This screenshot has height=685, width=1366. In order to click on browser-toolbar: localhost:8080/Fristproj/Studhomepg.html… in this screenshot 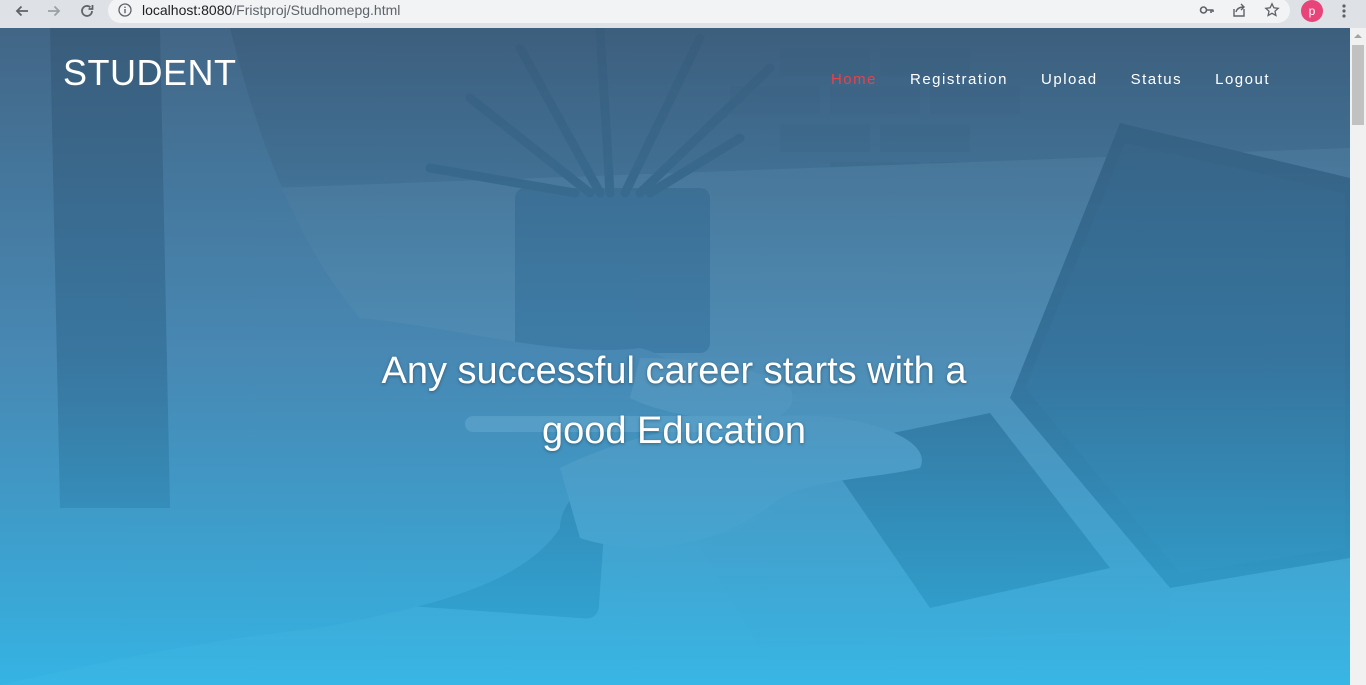, I will do `click(683, 14)`.